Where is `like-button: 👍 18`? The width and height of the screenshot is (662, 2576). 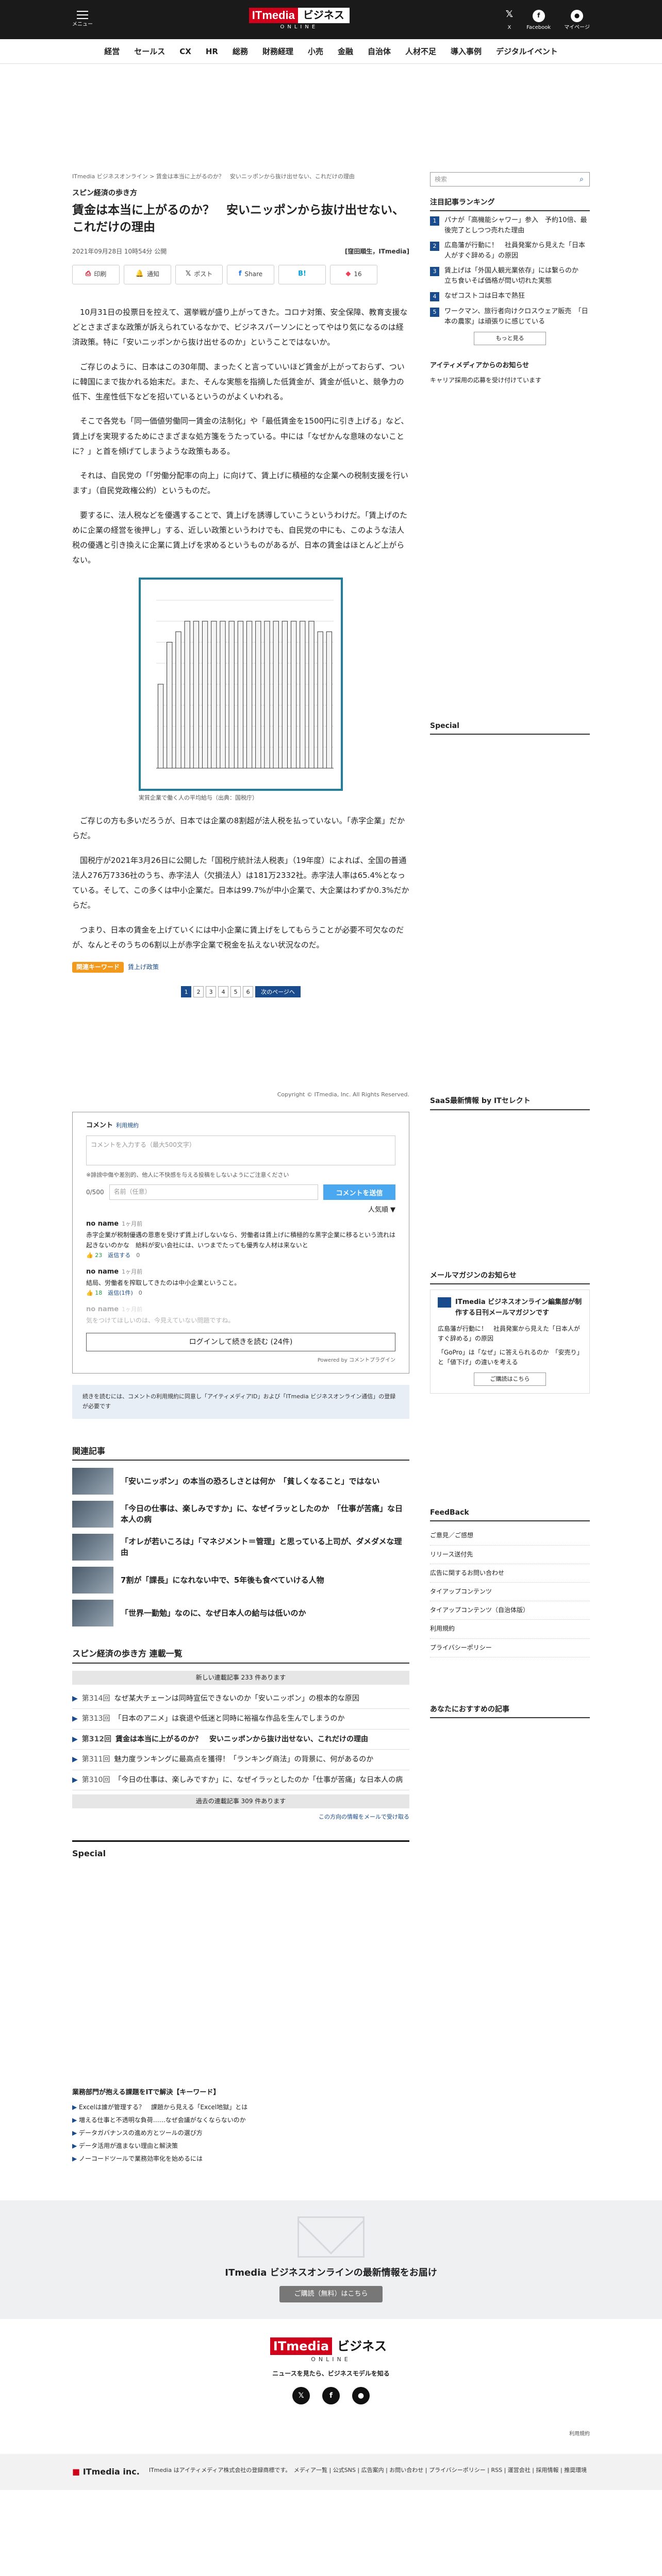
like-button: 👍 18 is located at coordinates (94, 1293).